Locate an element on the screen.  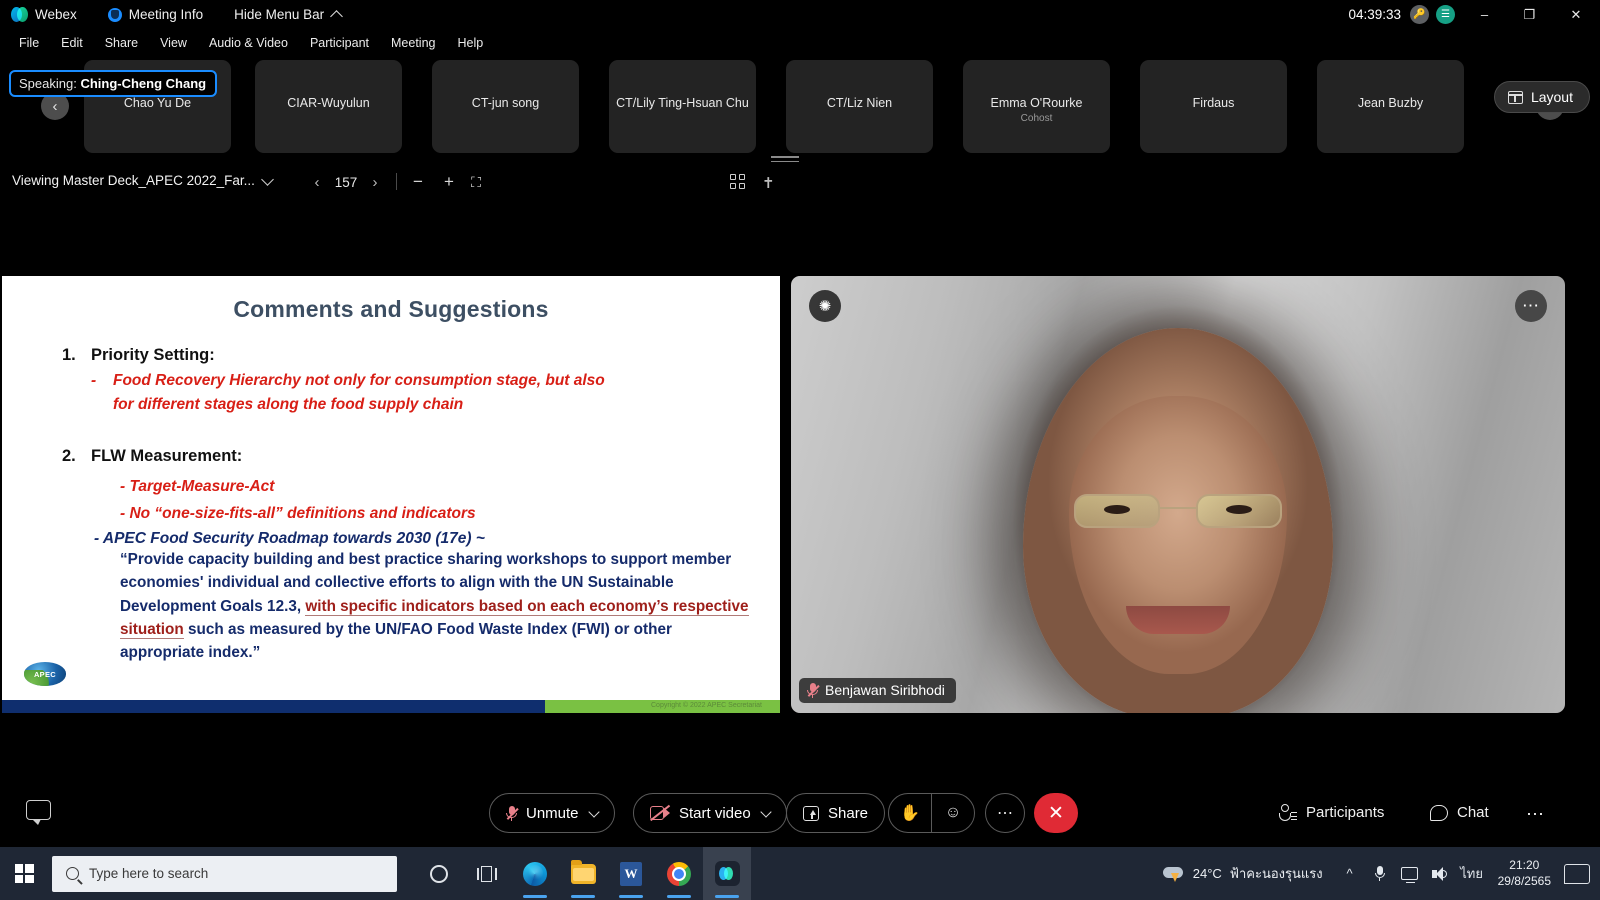
participant-name: CT/Lily Ting-Hsuan Chu is located at coordinates (682, 103).